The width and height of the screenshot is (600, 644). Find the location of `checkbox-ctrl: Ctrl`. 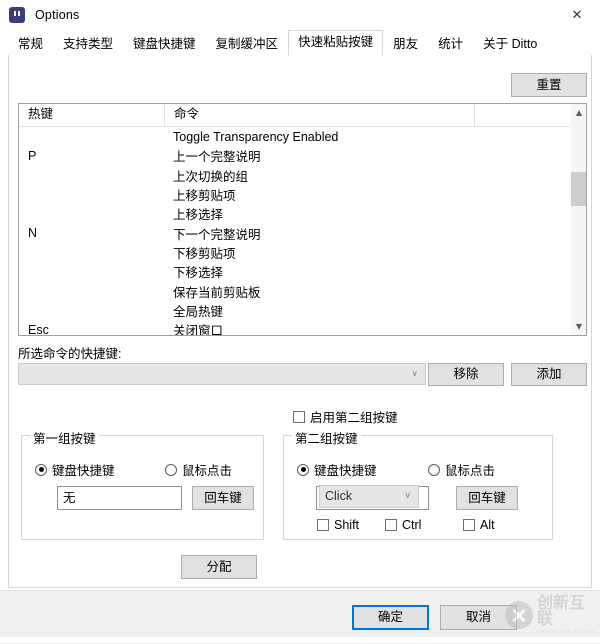

checkbox-ctrl: Ctrl is located at coordinates (424, 525).